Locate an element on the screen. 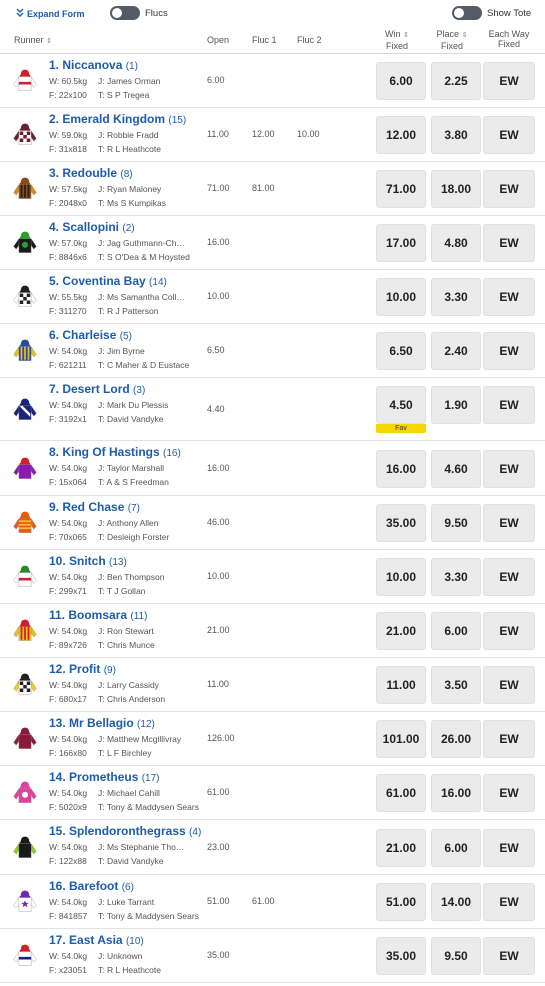  runner-name-link: 7. Desert Lord (3) is located at coordinates (97, 389).